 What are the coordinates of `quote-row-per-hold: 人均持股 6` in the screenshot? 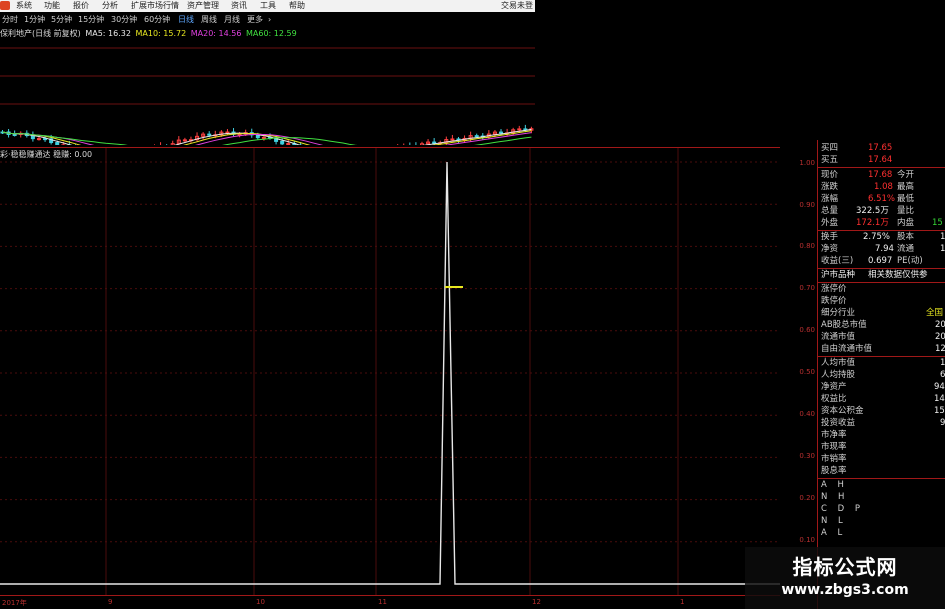 It's located at (883, 375).